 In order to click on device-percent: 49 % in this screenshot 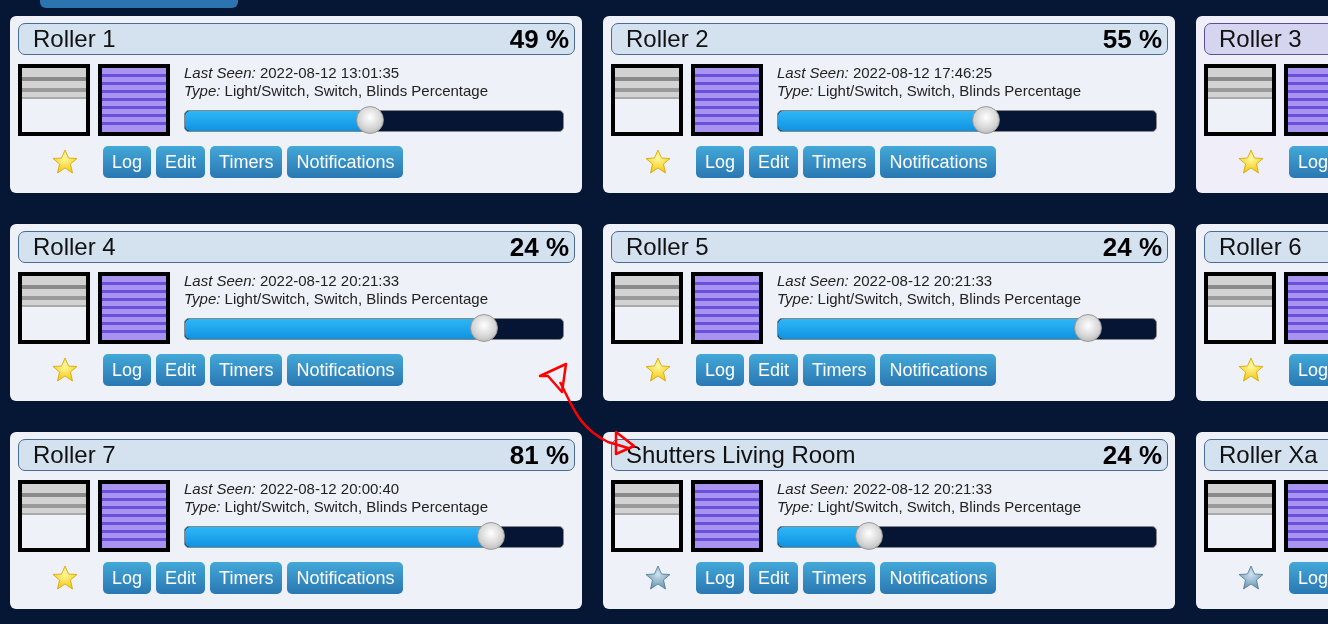, I will do `click(539, 39)`.